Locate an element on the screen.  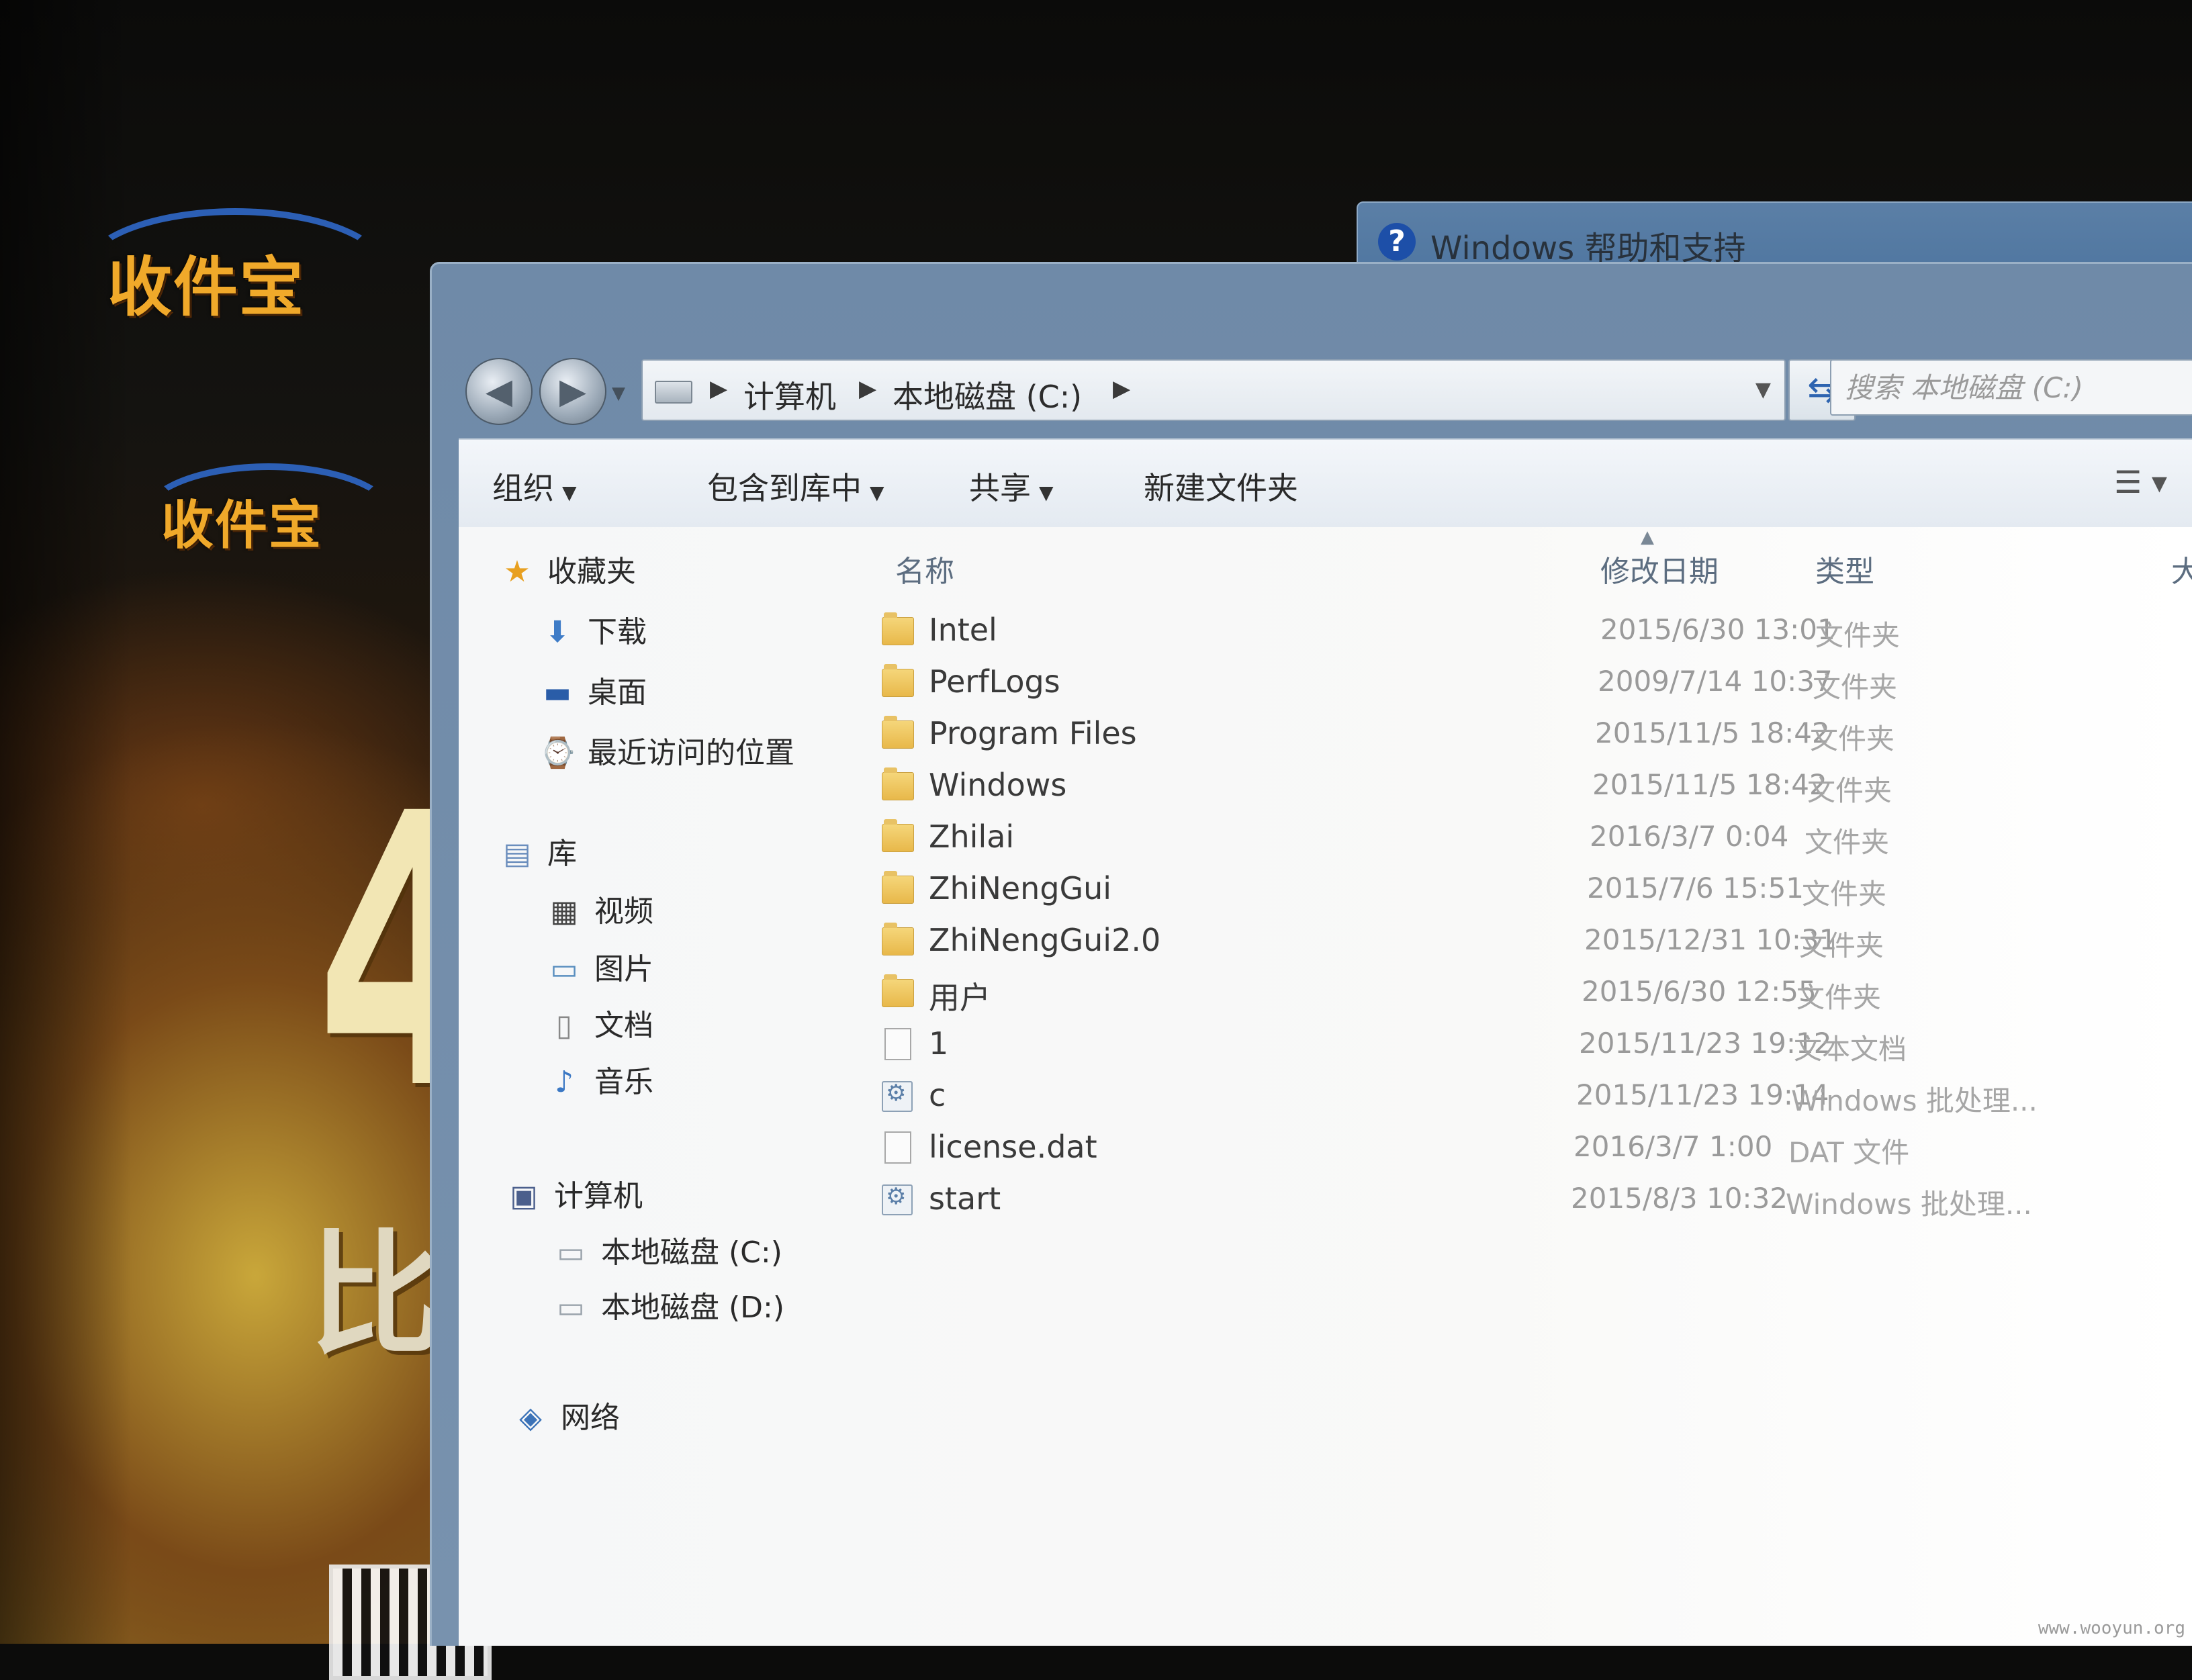
search-input is located at coordinates (2011, 388).